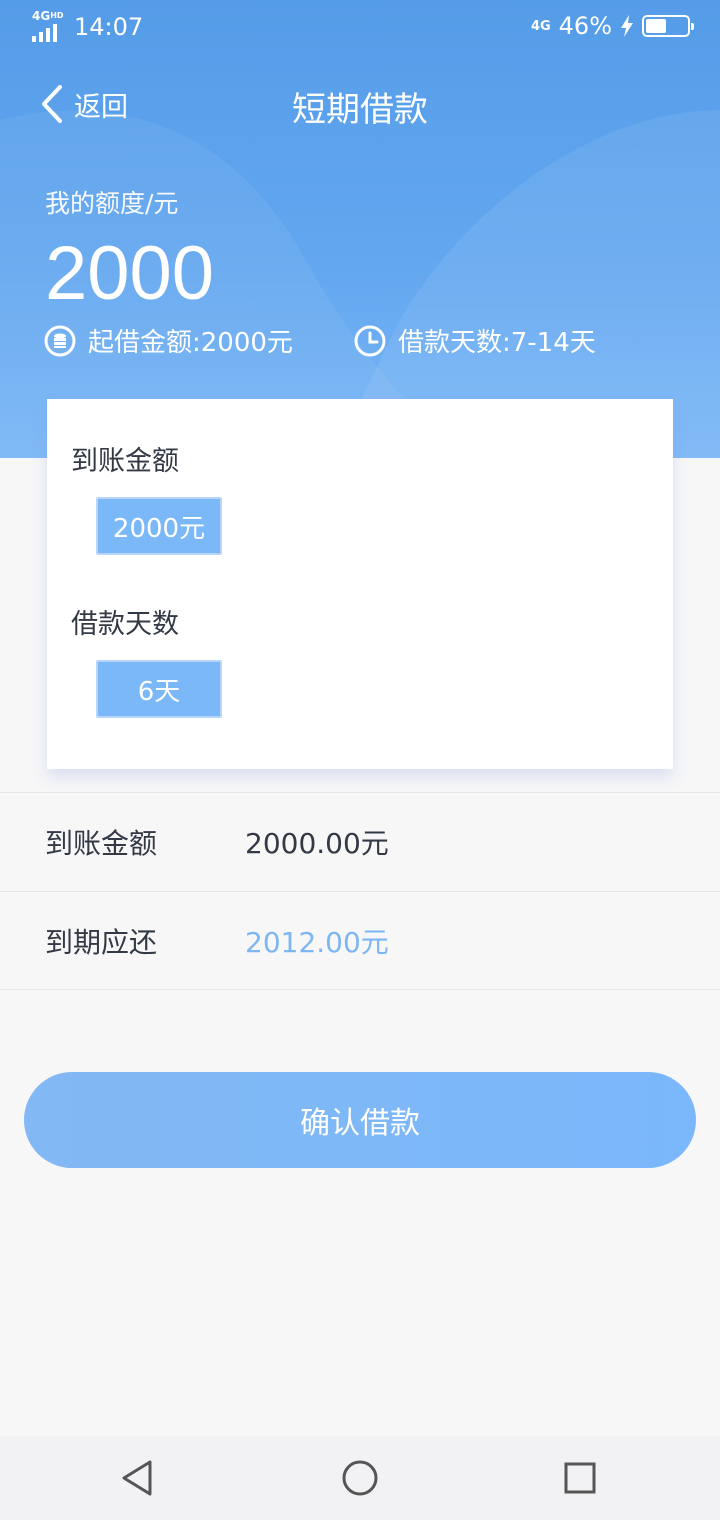 Image resolution: width=720 pixels, height=1520 pixels. Describe the element at coordinates (627, 26) in the screenshot. I see `charging-icon` at that location.